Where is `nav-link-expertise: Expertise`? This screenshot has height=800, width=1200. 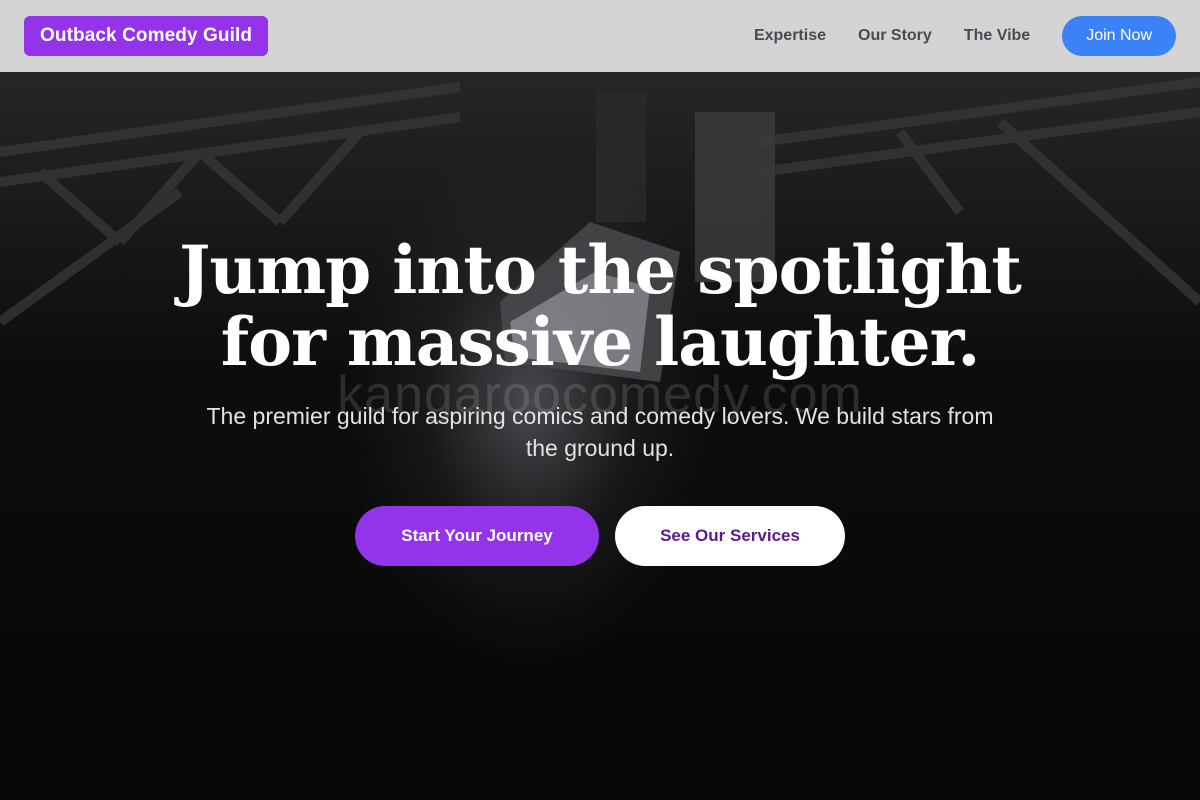 nav-link-expertise: Expertise is located at coordinates (790, 36).